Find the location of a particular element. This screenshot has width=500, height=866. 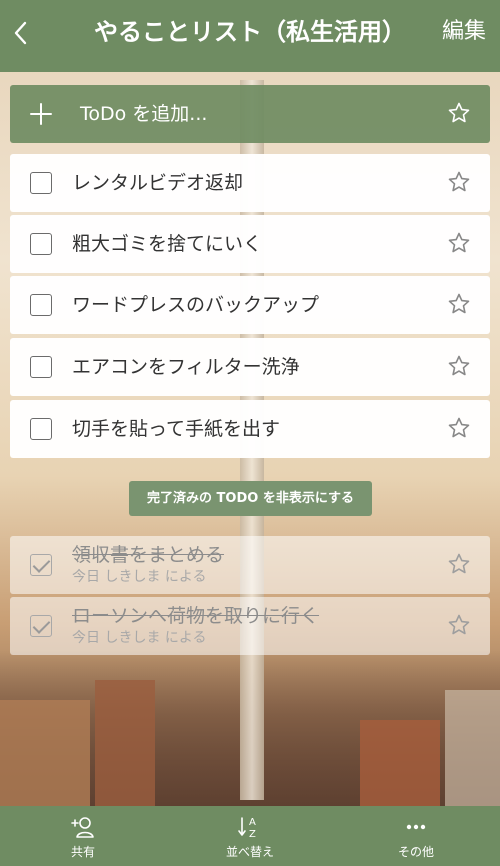

sort-button: A Z 並べ替え is located at coordinates (250, 836).